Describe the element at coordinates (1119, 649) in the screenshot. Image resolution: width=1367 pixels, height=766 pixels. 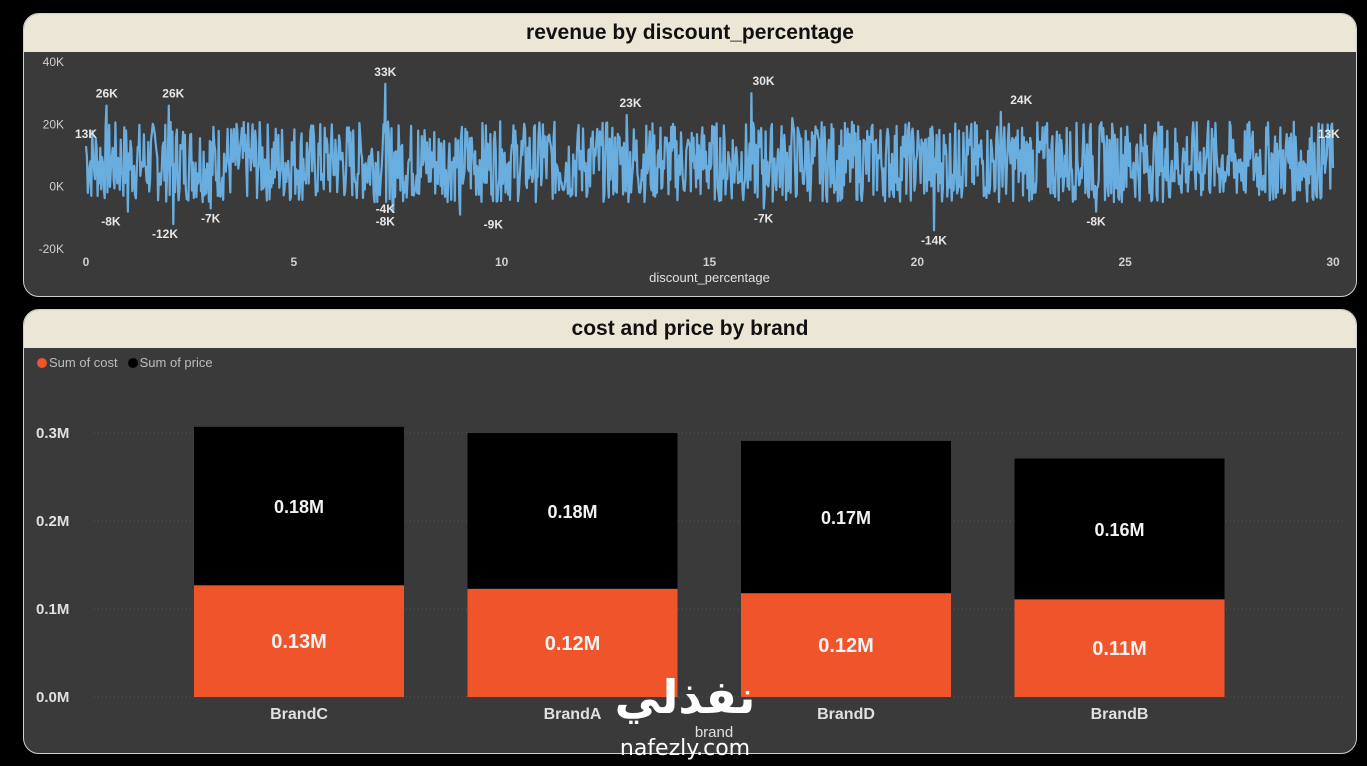
I see `cost-data-label: 0.11M` at that location.